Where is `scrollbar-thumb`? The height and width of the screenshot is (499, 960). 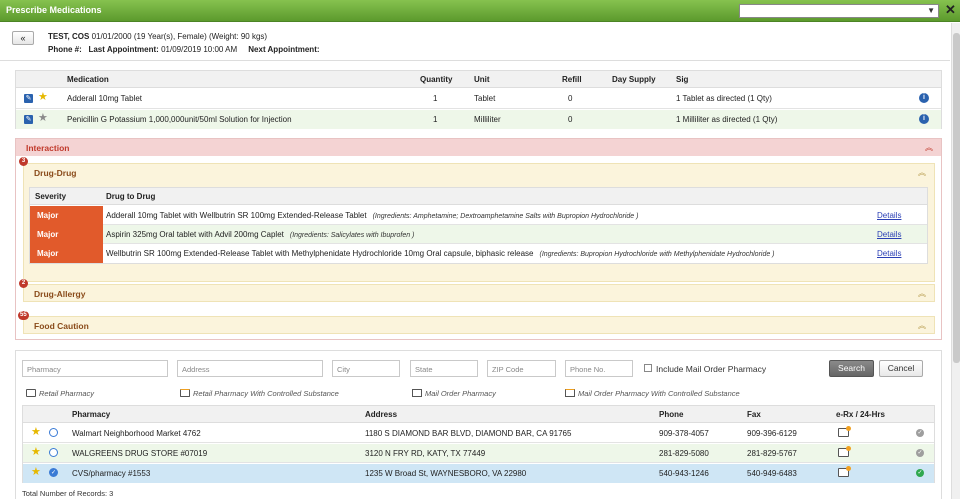 scrollbar-thumb is located at coordinates (956, 198).